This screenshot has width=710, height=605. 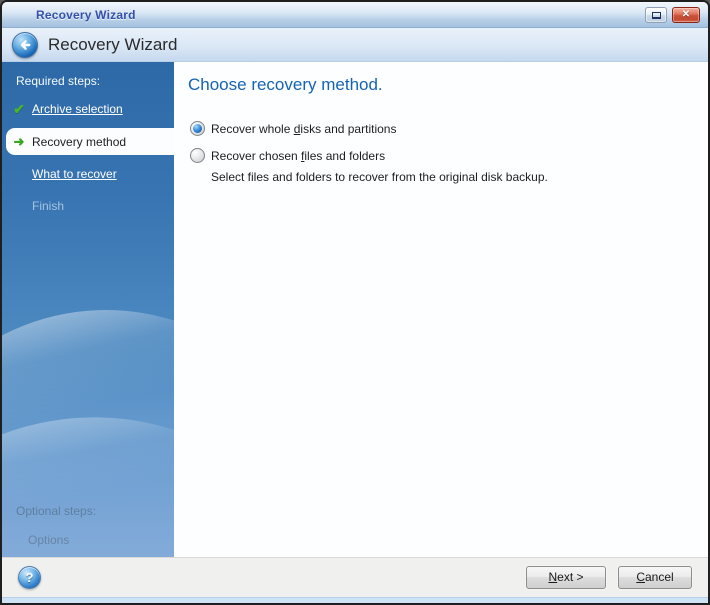 I want to click on radio-option-whole-disks: Recover whole disks and partitions, so click(x=449, y=128).